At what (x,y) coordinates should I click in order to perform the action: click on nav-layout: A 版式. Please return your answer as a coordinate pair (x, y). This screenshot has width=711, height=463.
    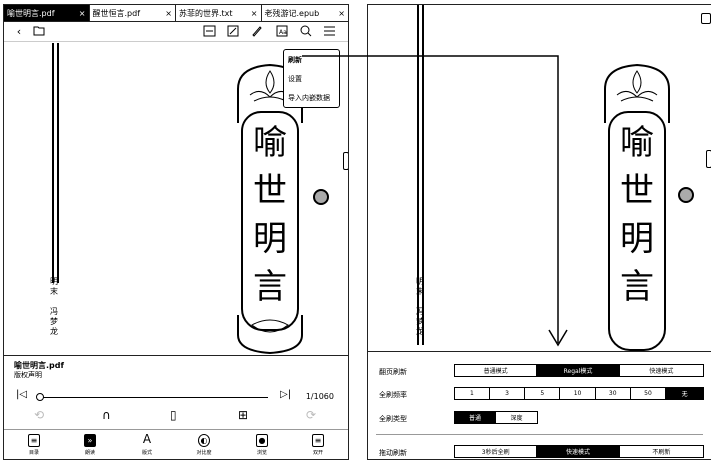
    Looking at the image, I should click on (147, 444).